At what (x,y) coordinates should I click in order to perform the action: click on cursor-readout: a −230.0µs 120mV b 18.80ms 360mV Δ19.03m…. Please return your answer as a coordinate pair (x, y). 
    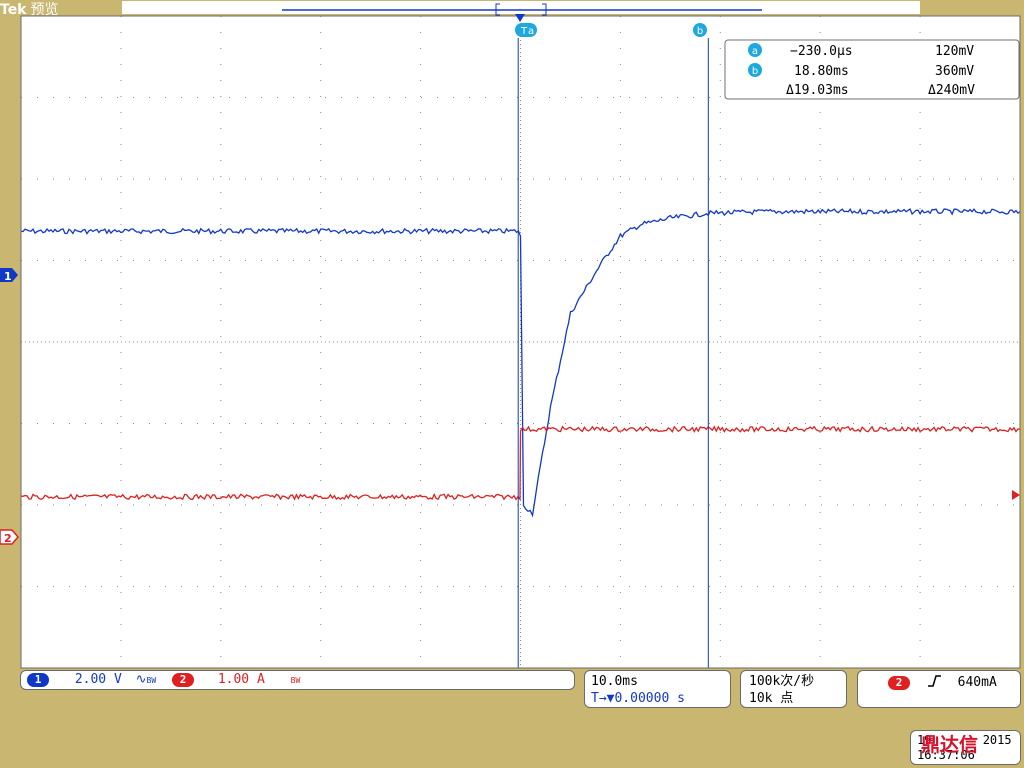
    Looking at the image, I should click on (872, 69).